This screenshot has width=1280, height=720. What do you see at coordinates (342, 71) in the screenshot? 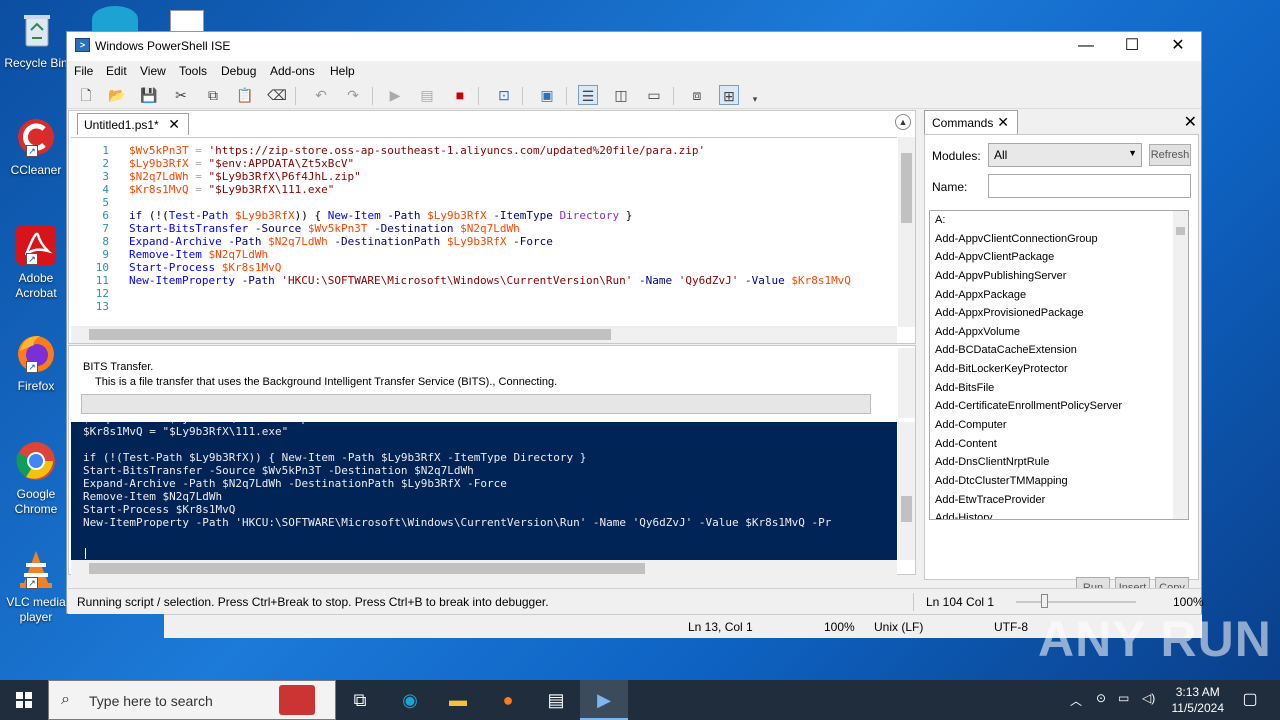
I see `menu-help: Help` at bounding box center [342, 71].